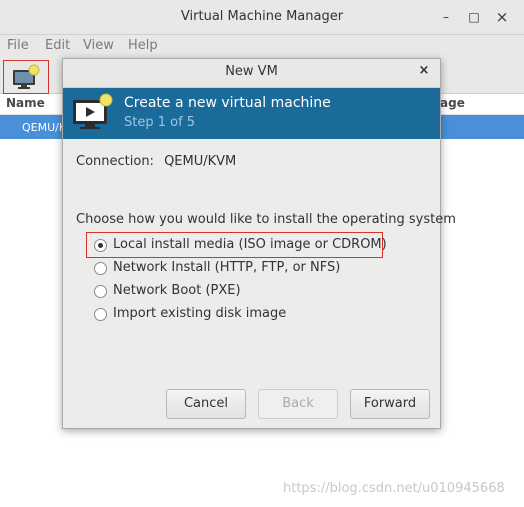 This screenshot has width=524, height=507. What do you see at coordinates (98, 45) in the screenshot?
I see `menu-view: View` at bounding box center [98, 45].